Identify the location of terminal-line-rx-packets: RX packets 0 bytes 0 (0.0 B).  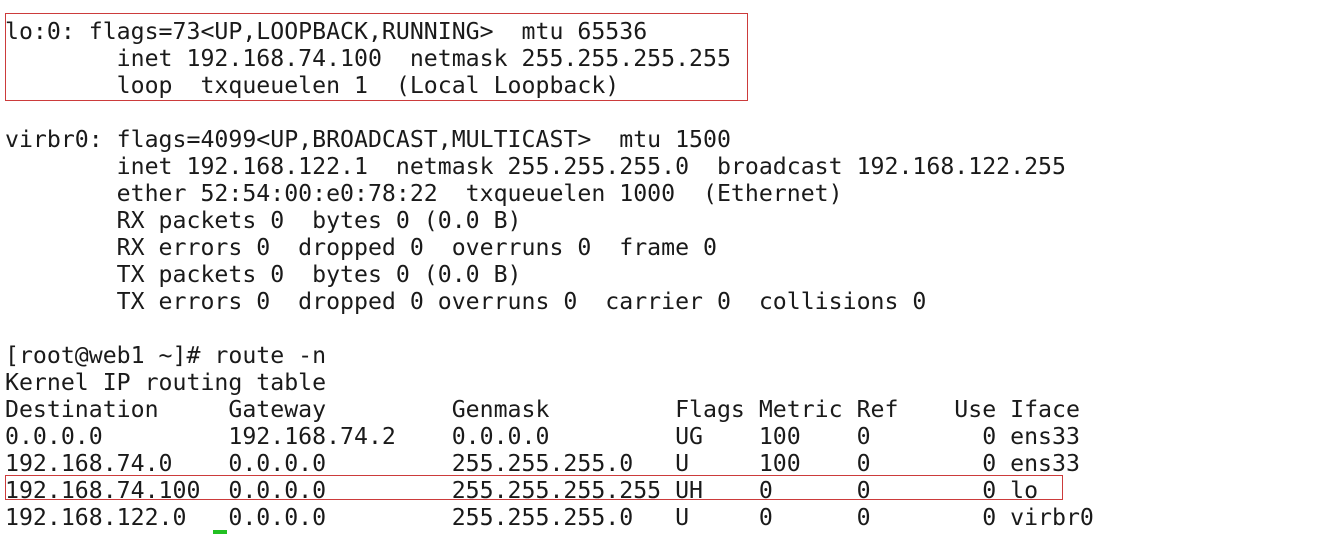
(263, 220).